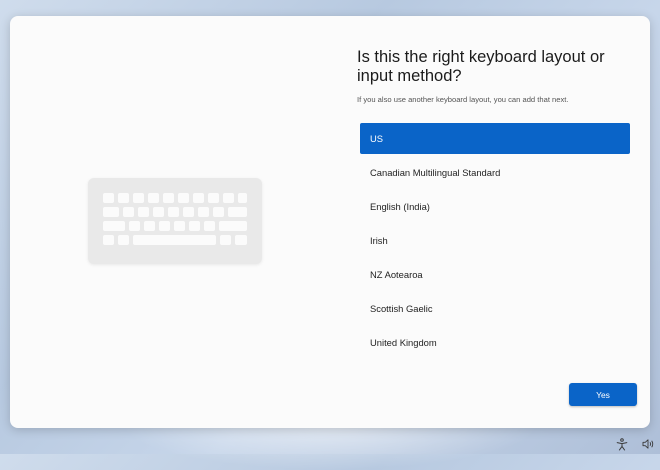  What do you see at coordinates (495, 206) in the screenshot?
I see `layout-option-english-india: English (India)` at bounding box center [495, 206].